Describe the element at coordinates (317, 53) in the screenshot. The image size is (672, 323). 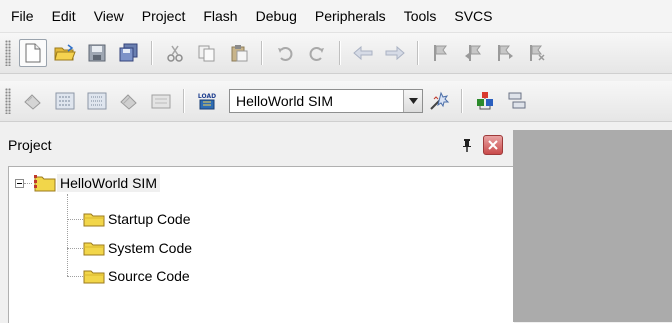
I see `redo-icon` at that location.